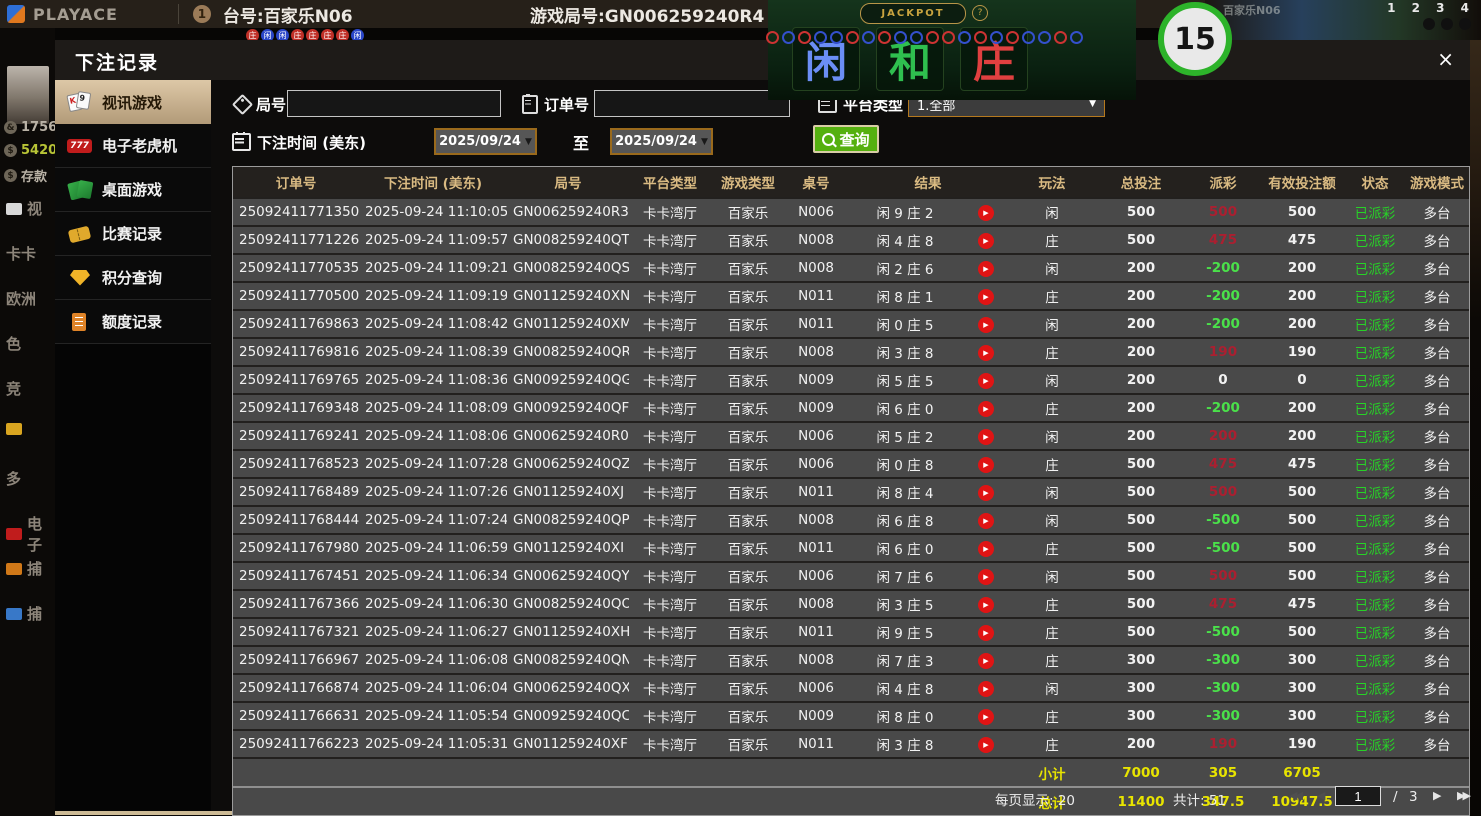 The width and height of the screenshot is (1481, 816). Describe the element at coordinates (1296, 795) in the screenshot. I see `first-page-icon: ◀◀` at that location.